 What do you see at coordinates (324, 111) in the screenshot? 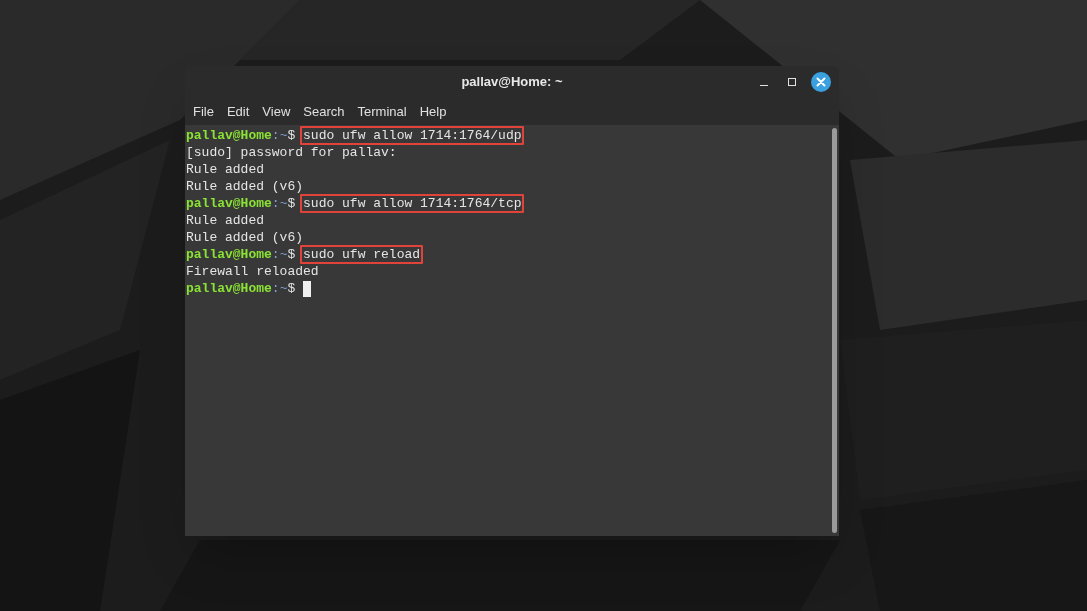
I see `menu-item: Search` at bounding box center [324, 111].